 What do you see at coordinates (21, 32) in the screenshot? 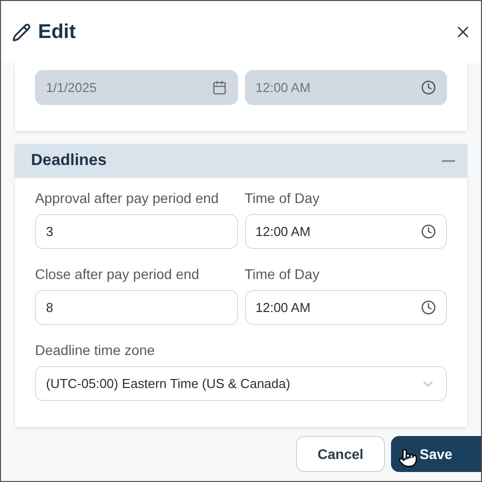
I see `pencil-icon` at bounding box center [21, 32].